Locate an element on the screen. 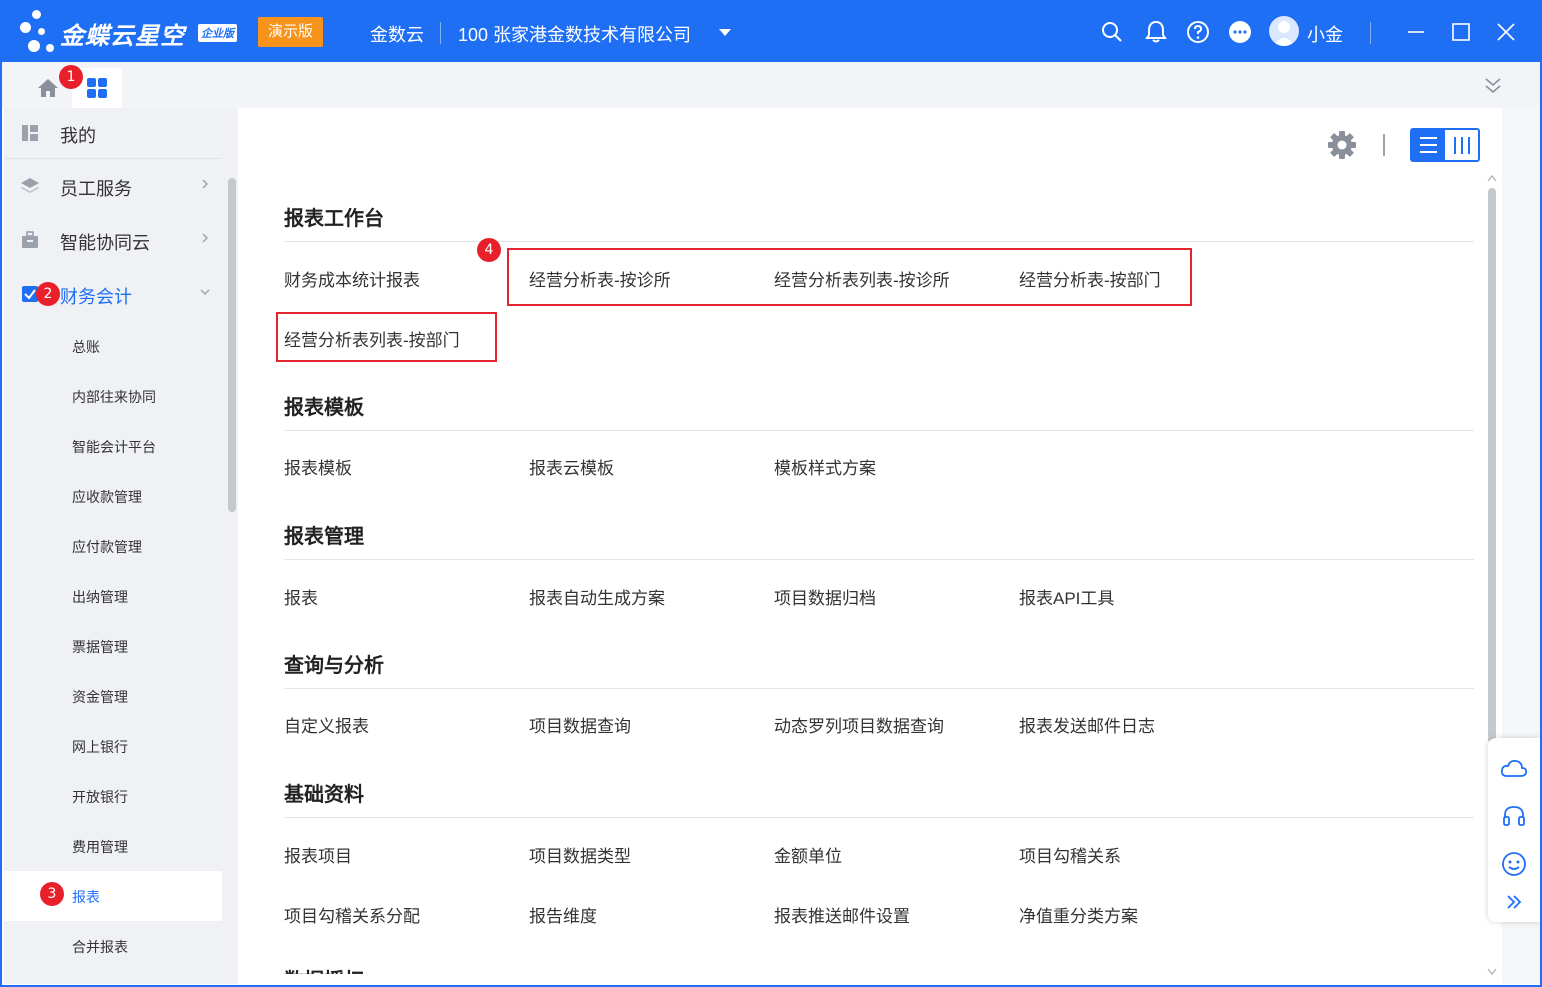  bell-icon is located at coordinates (1156, 32).